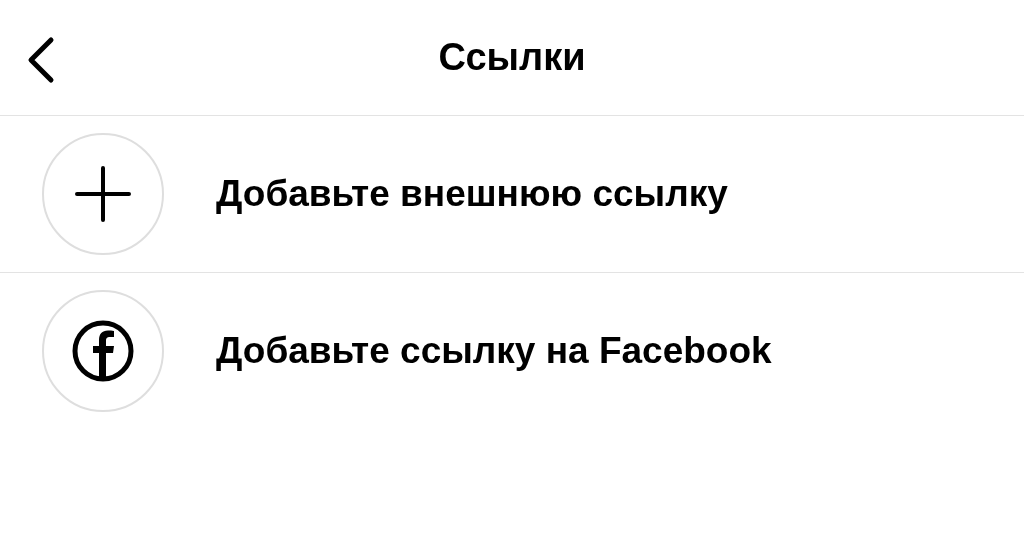 This screenshot has height=539, width=1024. I want to click on link-option: Добавьте внешнюю ссылку, so click(472, 194).